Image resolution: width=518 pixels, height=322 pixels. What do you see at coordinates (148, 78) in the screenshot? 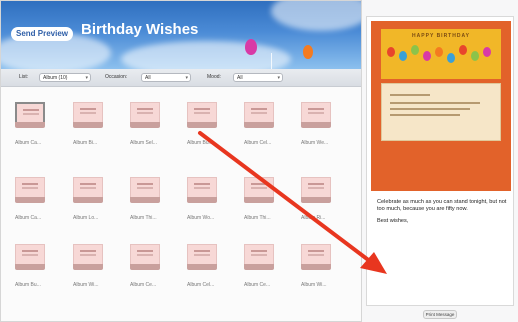
I see `occasion-select-value: All` at bounding box center [148, 78].